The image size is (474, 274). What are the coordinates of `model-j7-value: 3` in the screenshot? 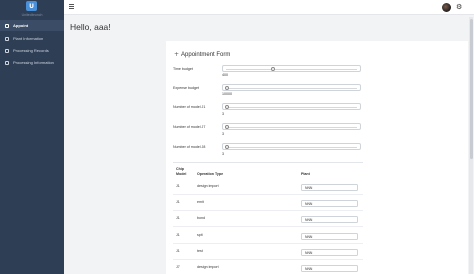 It's located at (223, 134).